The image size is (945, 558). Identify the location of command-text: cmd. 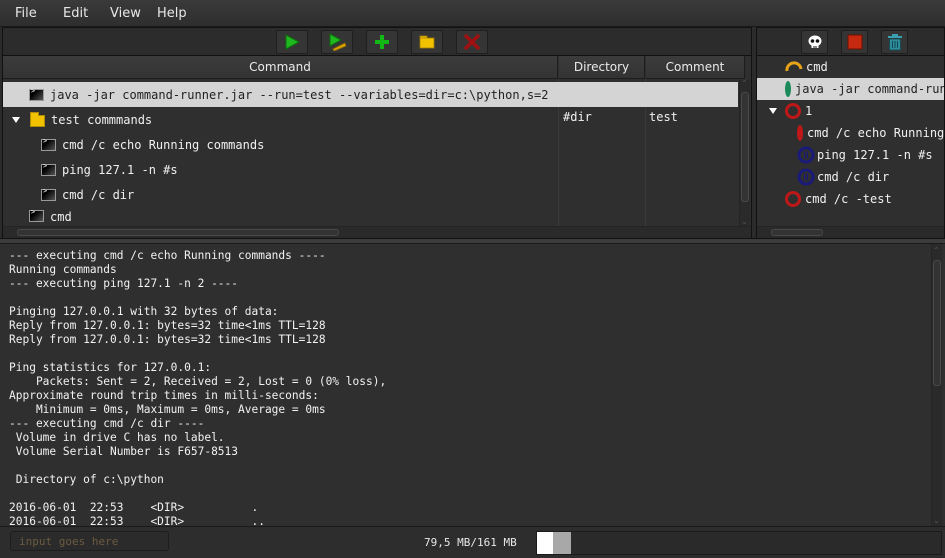
(61, 217).